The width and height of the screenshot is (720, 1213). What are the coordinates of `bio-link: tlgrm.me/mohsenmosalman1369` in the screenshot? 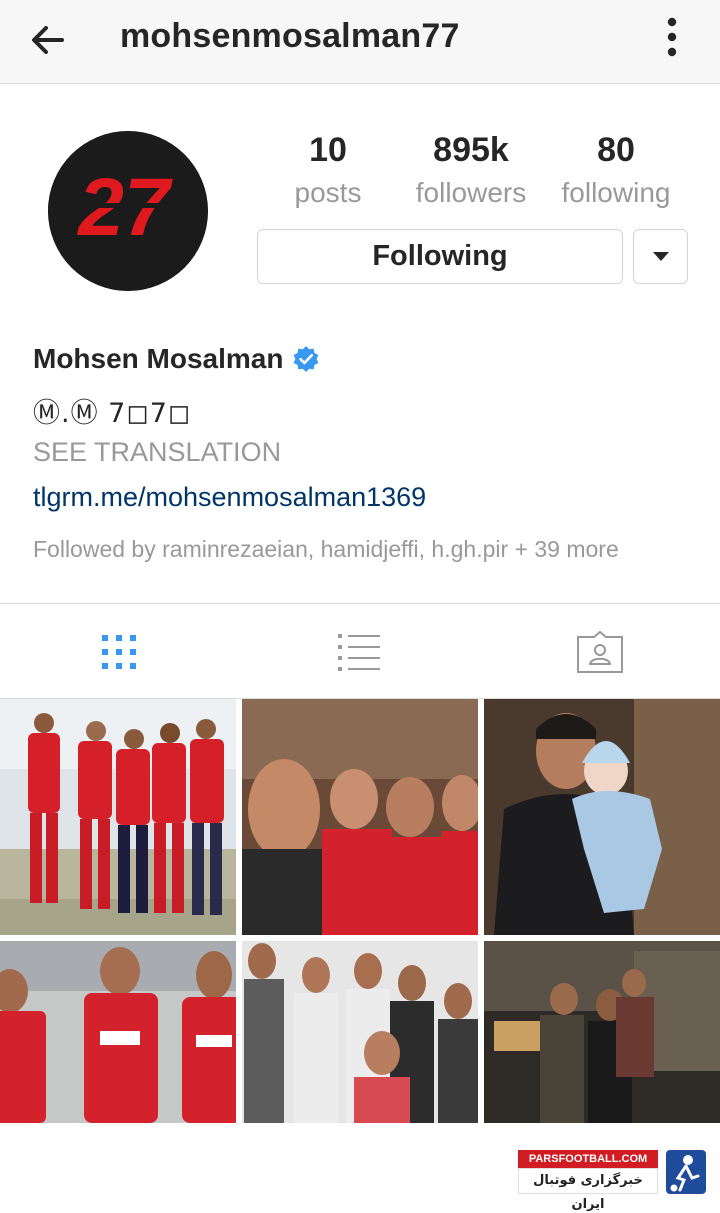 It's located at (229, 497).